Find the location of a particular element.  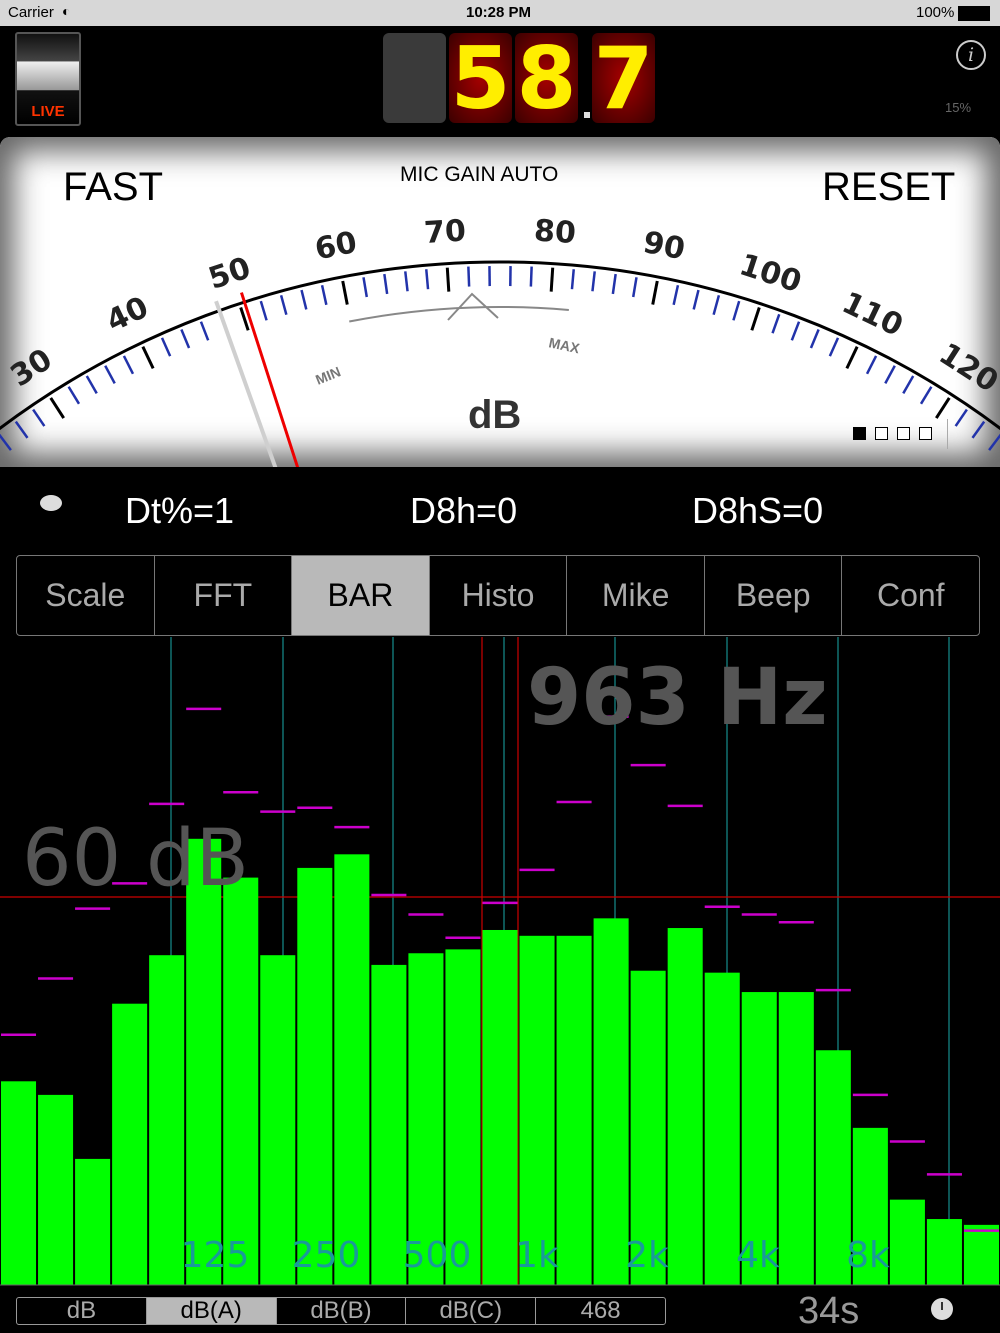

weighting-db-c: dB(C) is located at coordinates (471, 1311).